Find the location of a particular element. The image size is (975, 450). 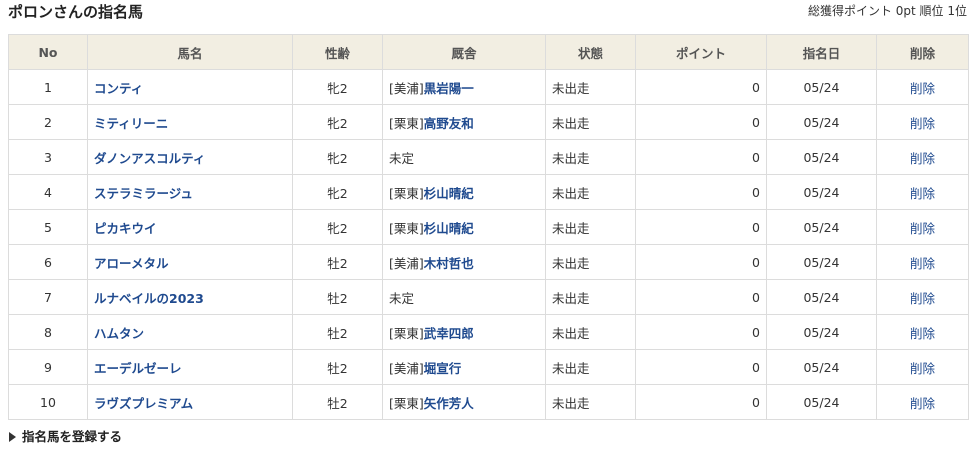

page-header: ポロンさんの指名馬 総獲得ポイント 0pt 順位 1位 is located at coordinates (487, 17).